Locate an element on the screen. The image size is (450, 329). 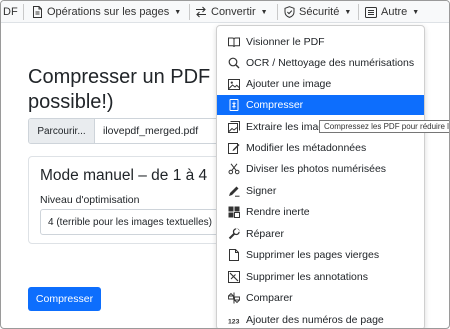
layers-icon is located at coordinates (234, 212).